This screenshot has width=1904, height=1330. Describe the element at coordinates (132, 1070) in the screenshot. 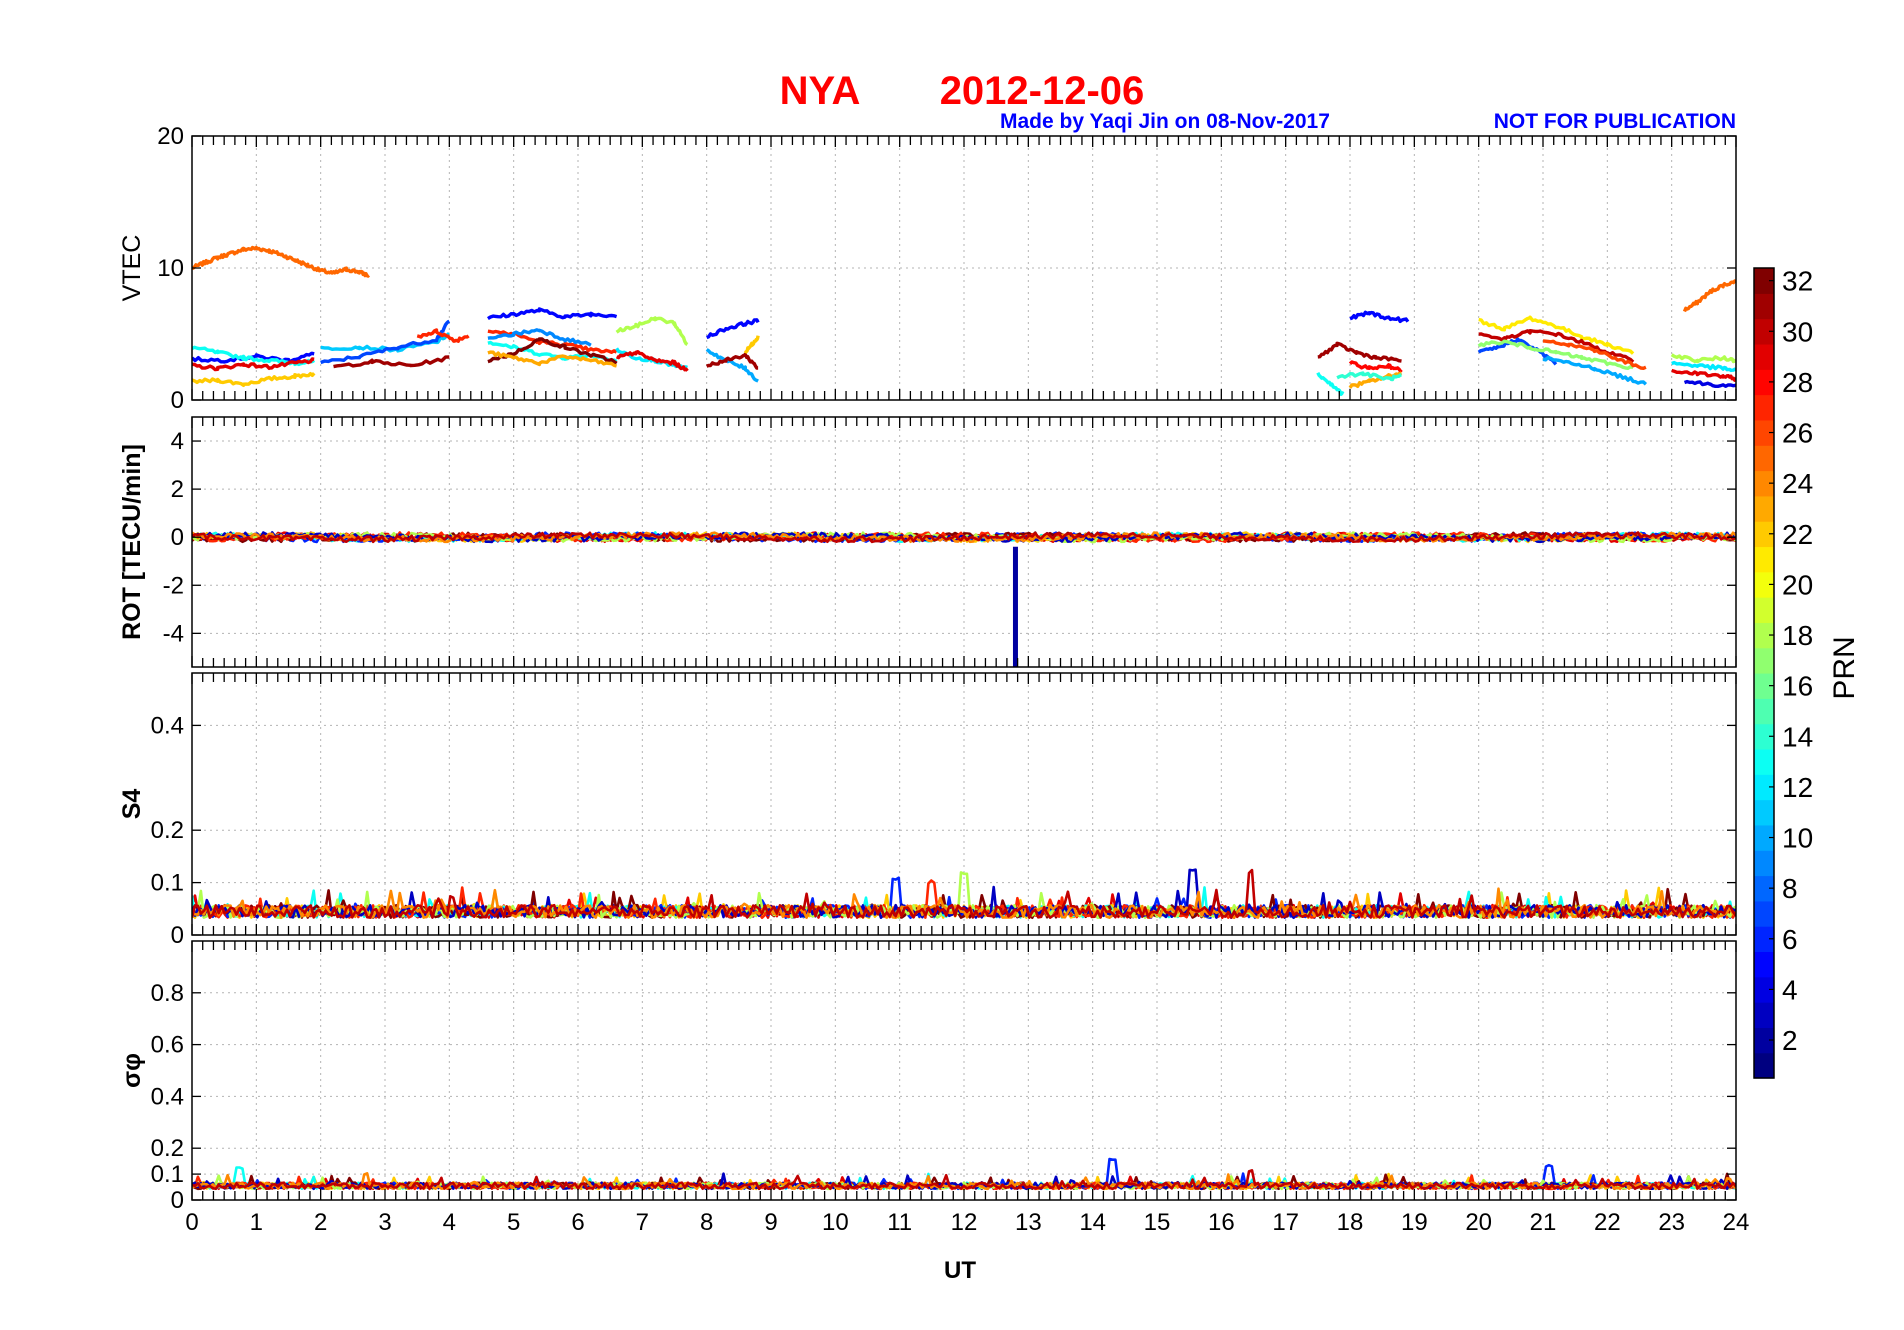

I see `y-axis-label: σφ` at that location.